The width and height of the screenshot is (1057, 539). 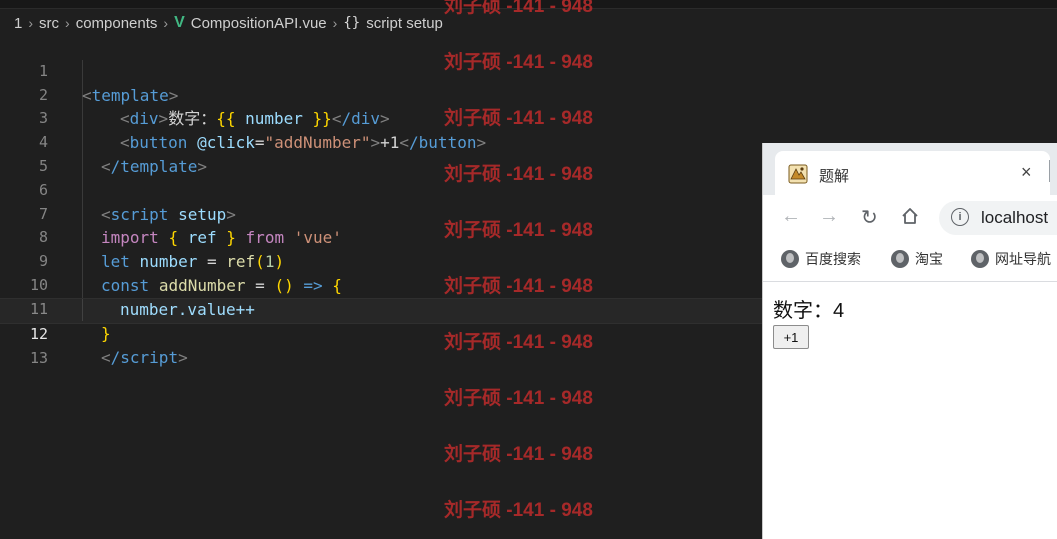 I want to click on close-icon: ×, so click(x=1026, y=172).